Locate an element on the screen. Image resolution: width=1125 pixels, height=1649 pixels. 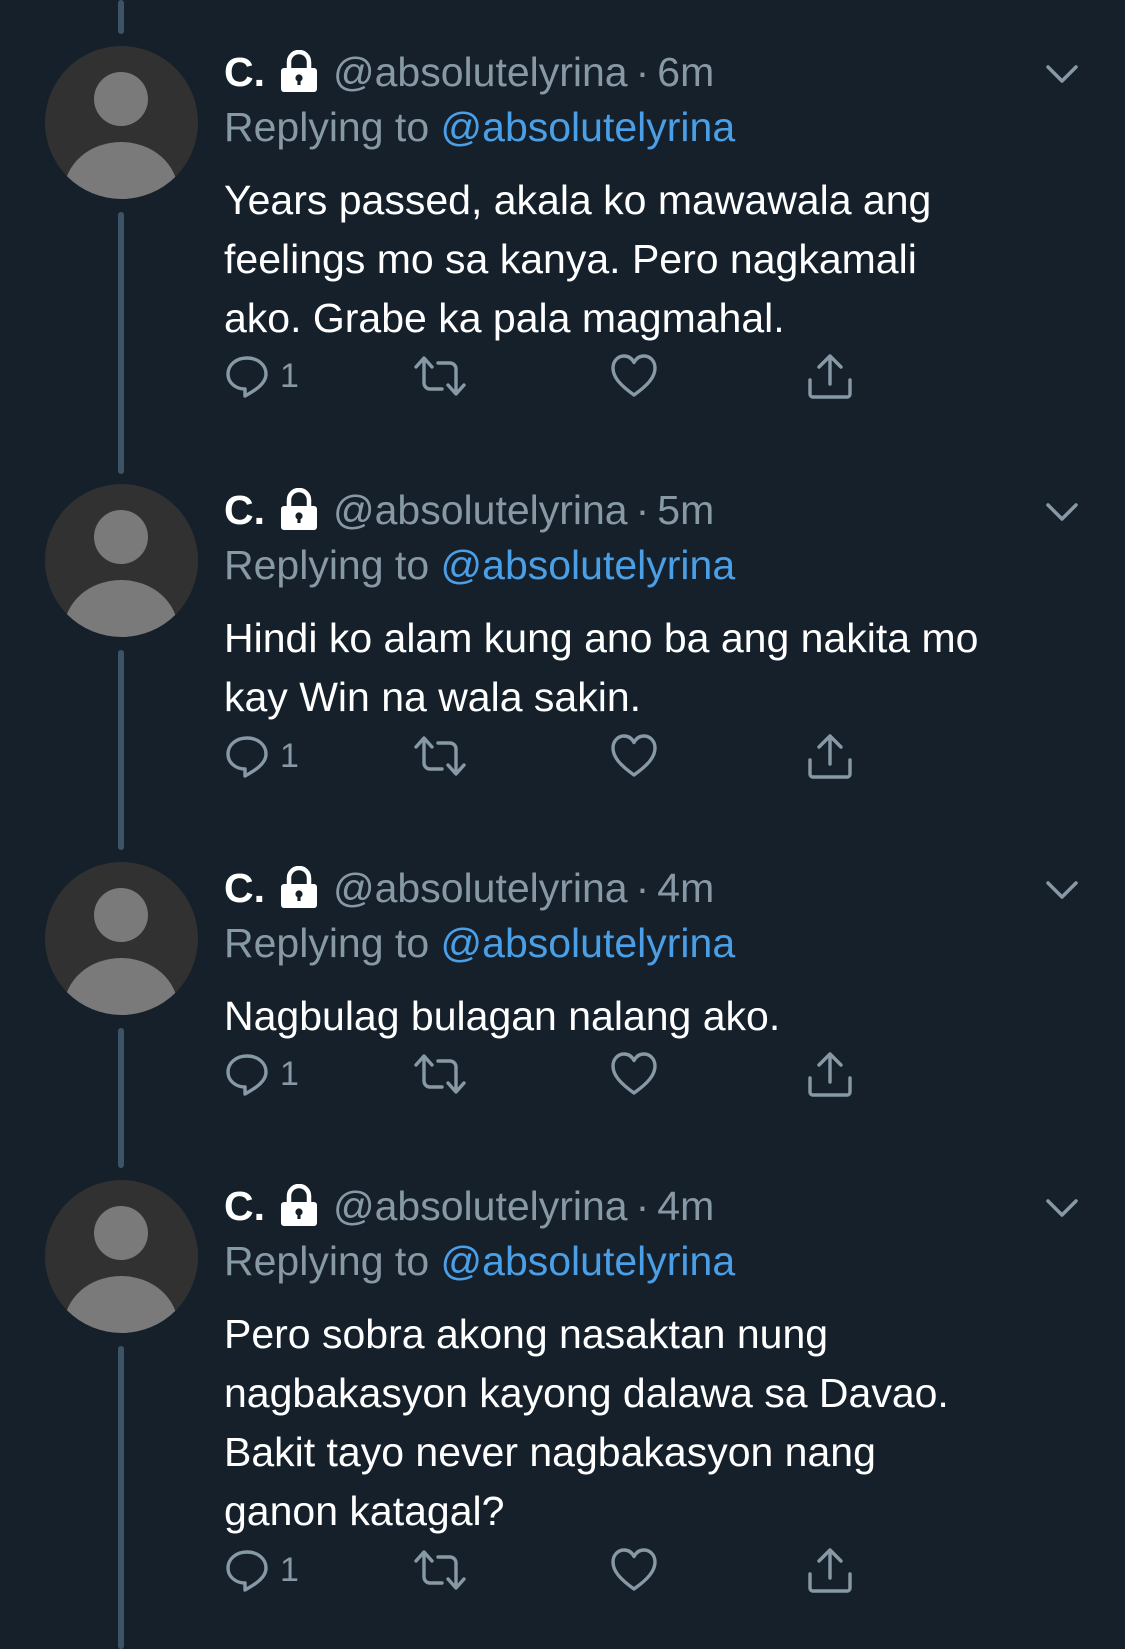
timestamp: 6m is located at coordinates (685, 72).